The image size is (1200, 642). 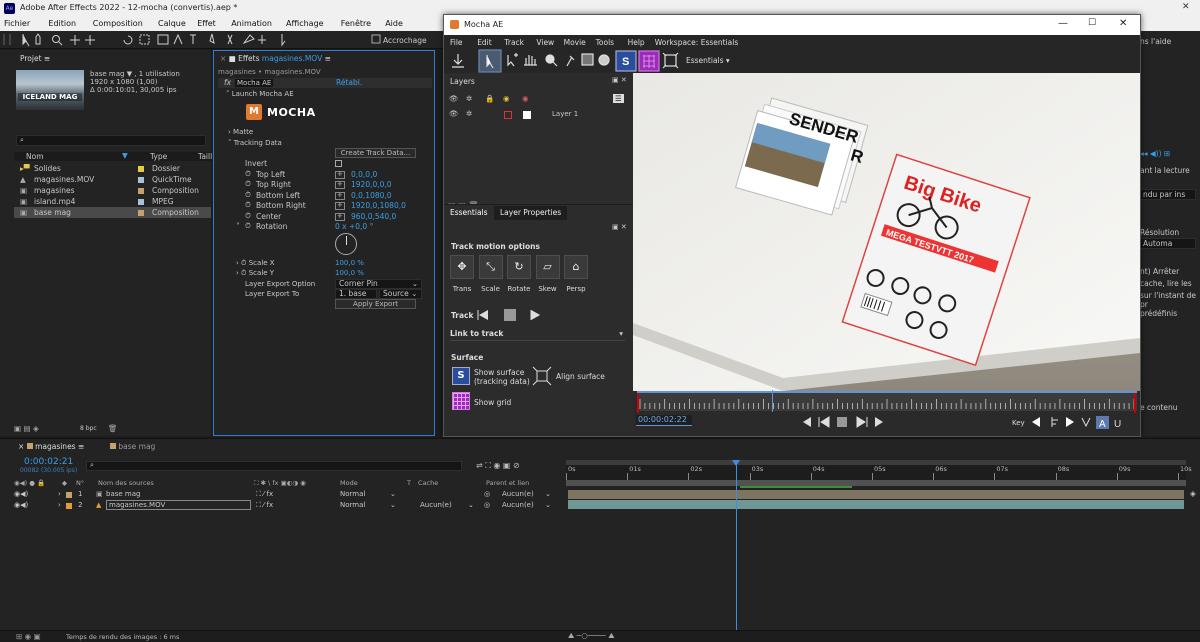 I want to click on mocha-menu-item-4: Movie, so click(x=575, y=42).